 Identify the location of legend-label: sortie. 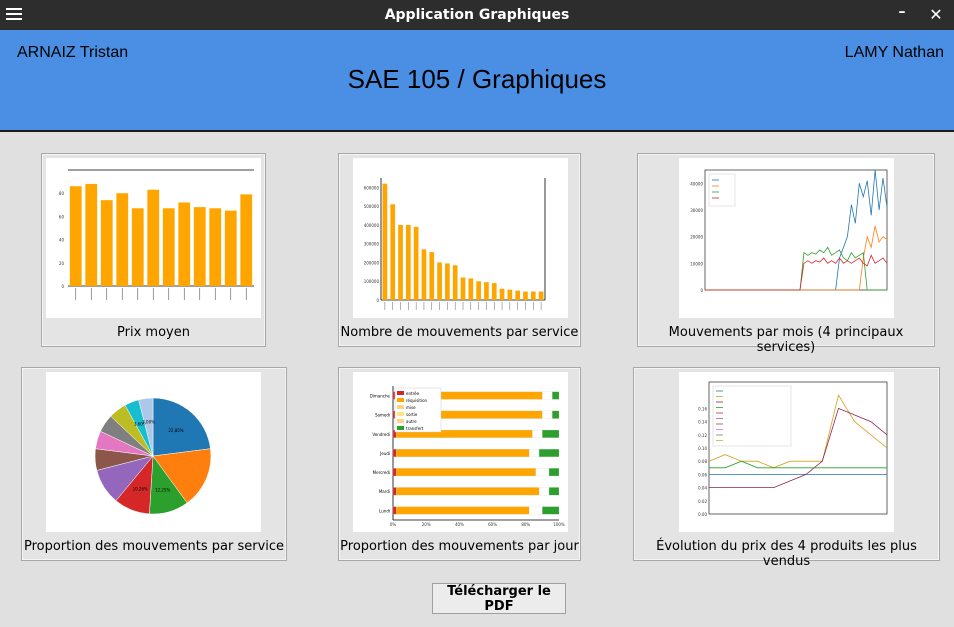
(412, 414).